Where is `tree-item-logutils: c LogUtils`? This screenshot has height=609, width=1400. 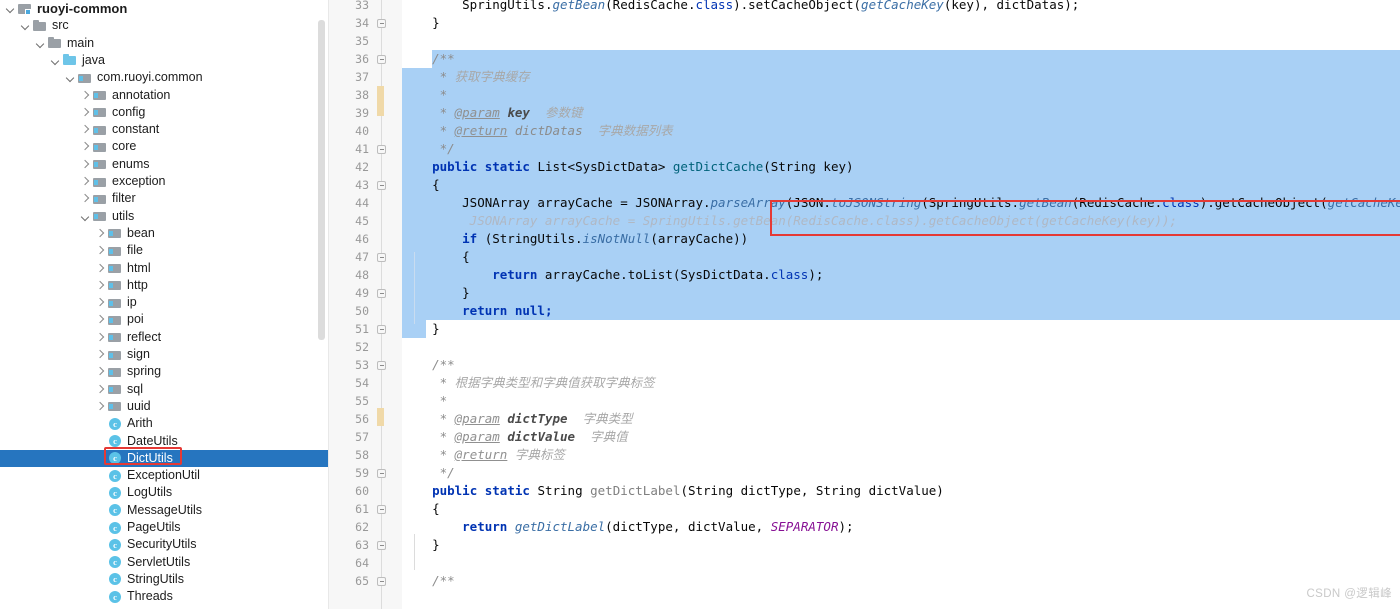 tree-item-logutils: c LogUtils is located at coordinates (164, 492).